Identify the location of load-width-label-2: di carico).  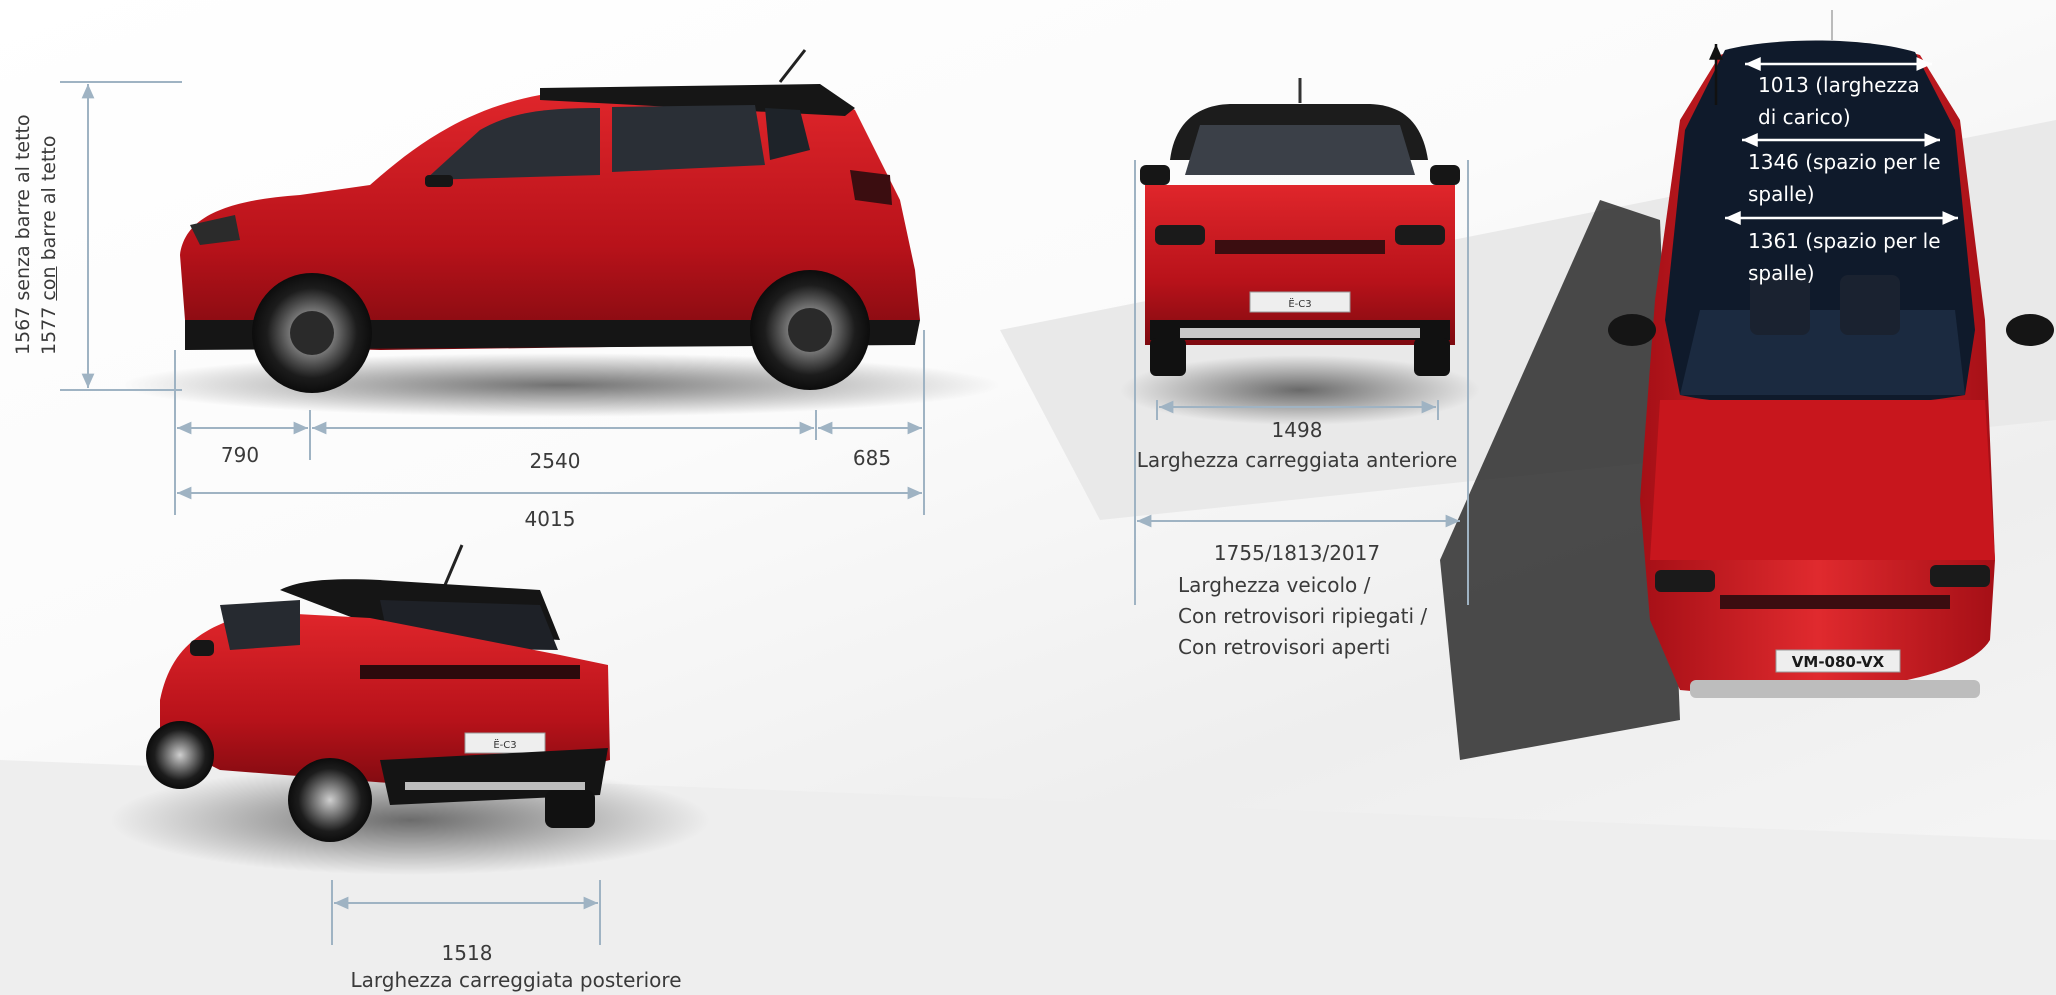
(1804, 117).